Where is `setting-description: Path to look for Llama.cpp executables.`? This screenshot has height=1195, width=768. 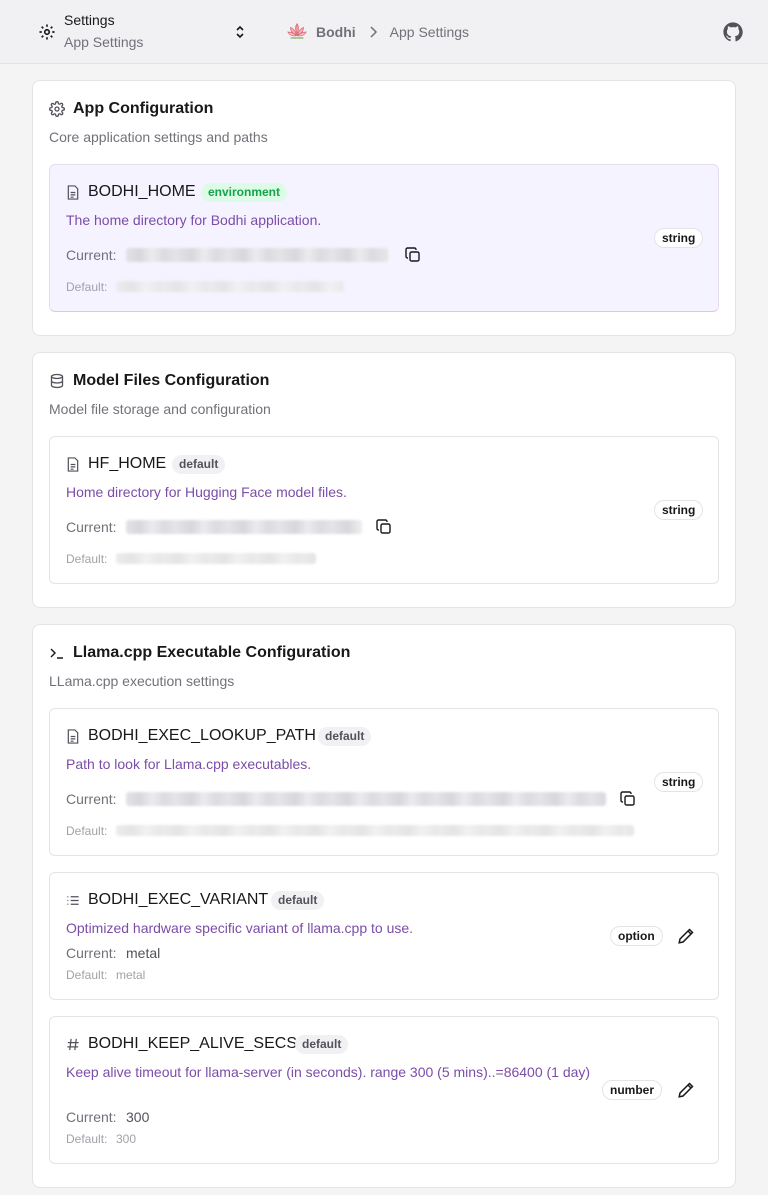 setting-description: Path to look for Llama.cpp executables. is located at coordinates (189, 764).